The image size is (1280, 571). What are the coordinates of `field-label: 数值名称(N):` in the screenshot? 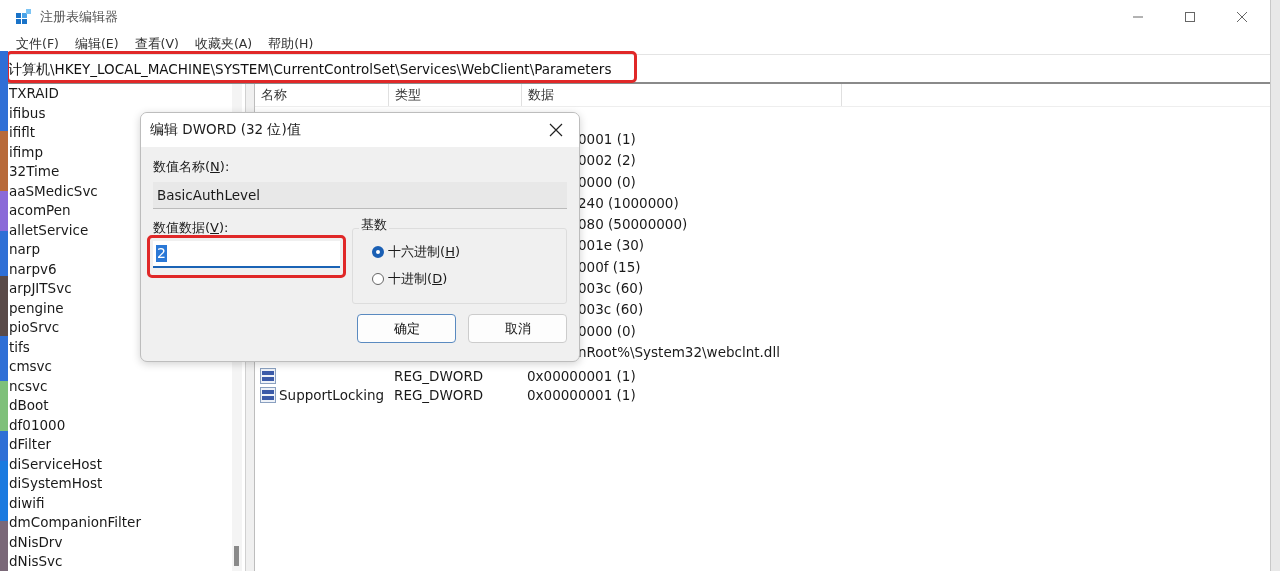 It's located at (192, 167).